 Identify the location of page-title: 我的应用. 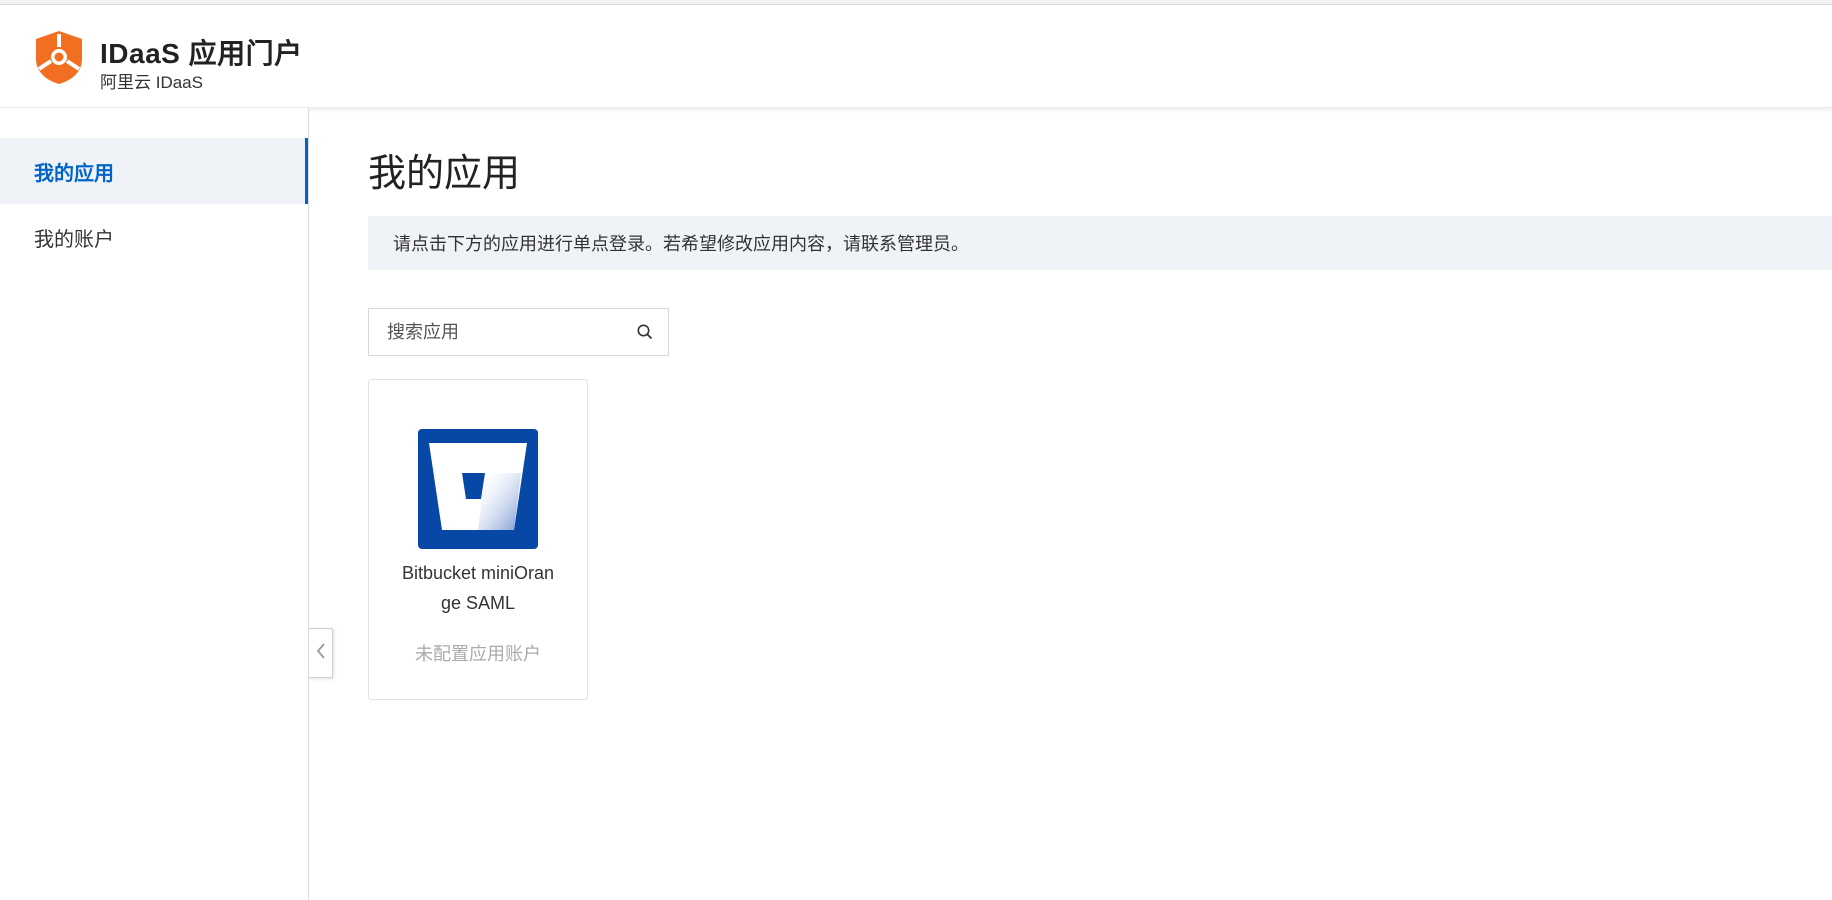
(444, 174).